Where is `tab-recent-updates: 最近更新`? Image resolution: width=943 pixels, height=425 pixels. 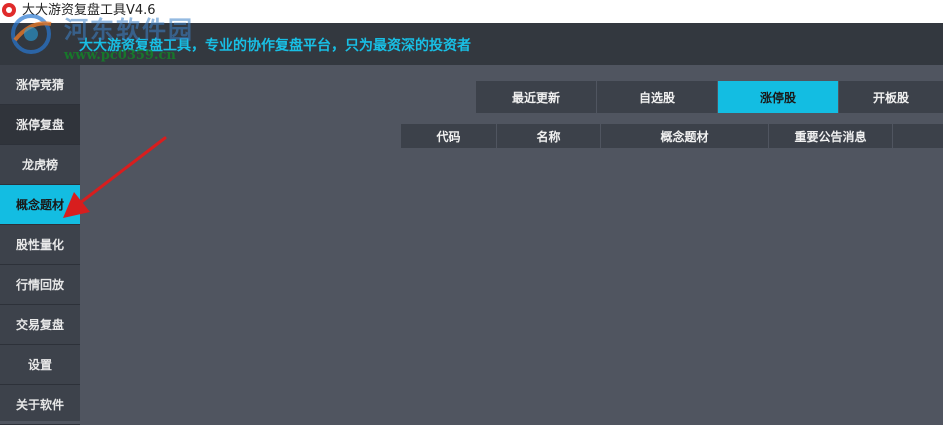 tab-recent-updates: 最近更新 is located at coordinates (536, 97).